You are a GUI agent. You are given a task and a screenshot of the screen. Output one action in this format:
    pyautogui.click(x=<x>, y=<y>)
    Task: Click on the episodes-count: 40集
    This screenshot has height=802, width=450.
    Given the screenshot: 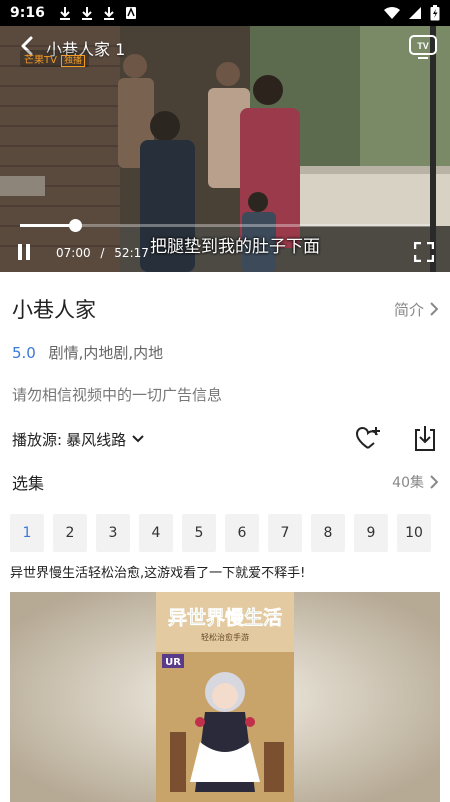 What is the action you would take?
    pyautogui.click(x=408, y=483)
    